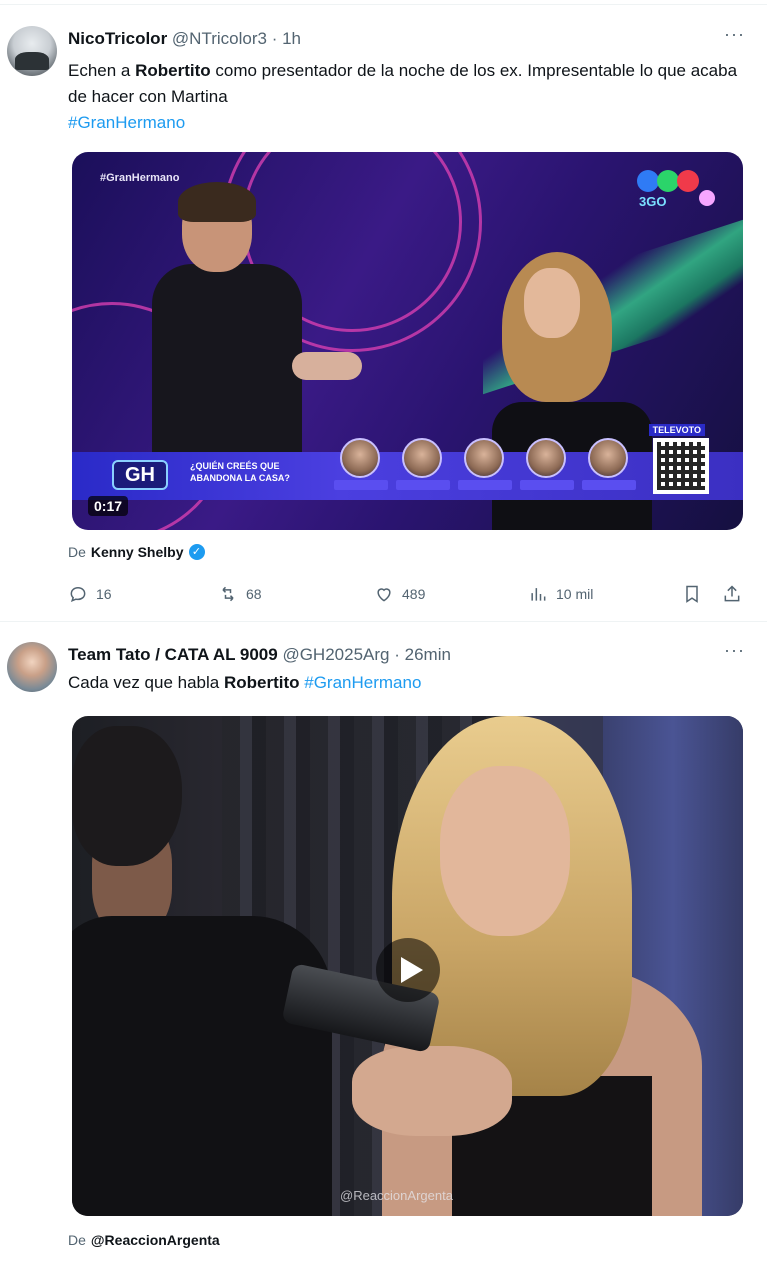  Describe the element at coordinates (254, 594) in the screenshot. I see `repost-count: 68` at that location.